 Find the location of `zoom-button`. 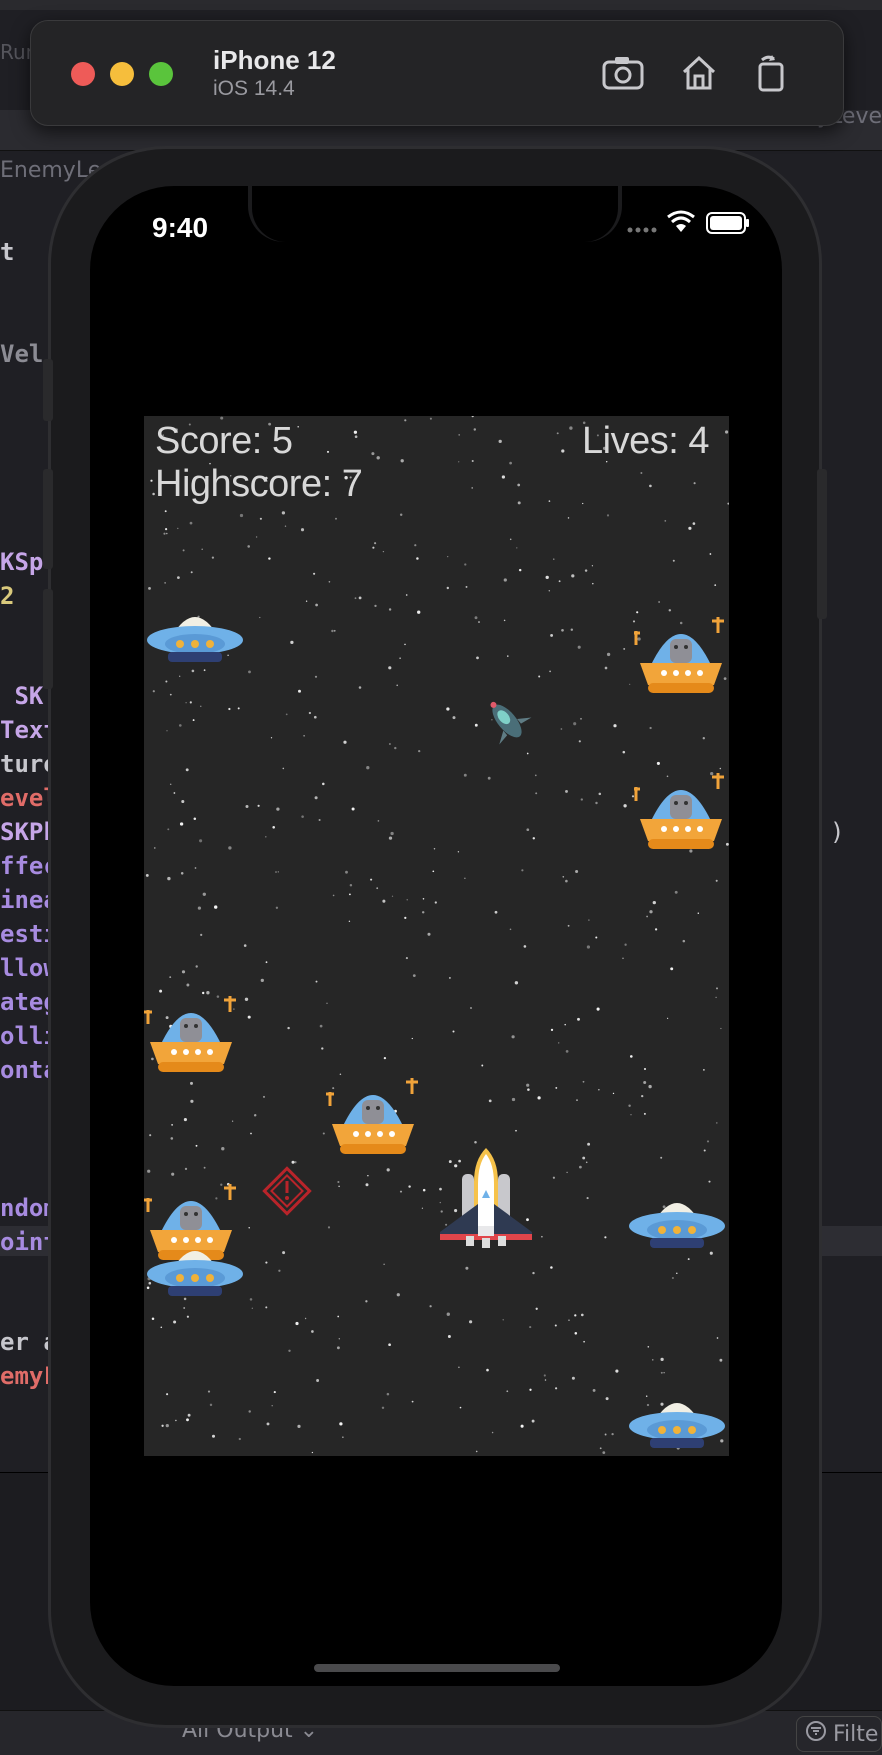

zoom-button is located at coordinates (161, 74).